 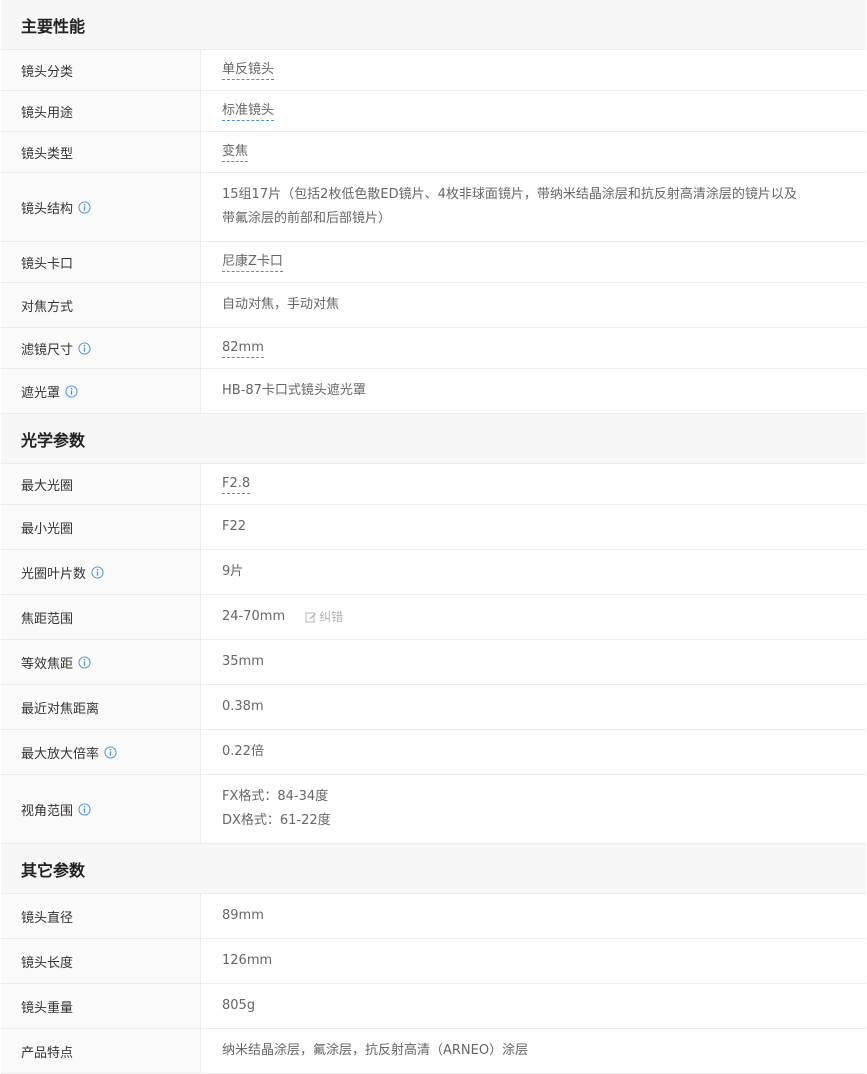 What do you see at coordinates (533, 305) in the screenshot?
I see `spec-value-cell: 自动对焦，手动对焦` at bounding box center [533, 305].